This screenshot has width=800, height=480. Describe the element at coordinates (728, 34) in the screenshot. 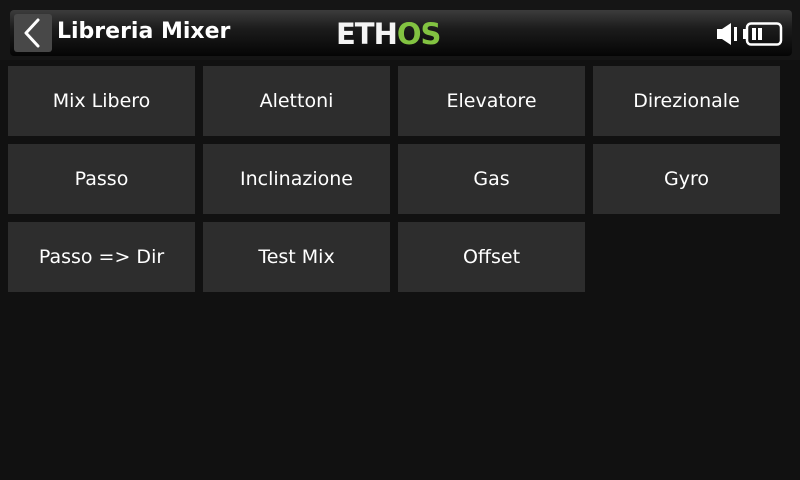

I see `speaker-icon` at that location.